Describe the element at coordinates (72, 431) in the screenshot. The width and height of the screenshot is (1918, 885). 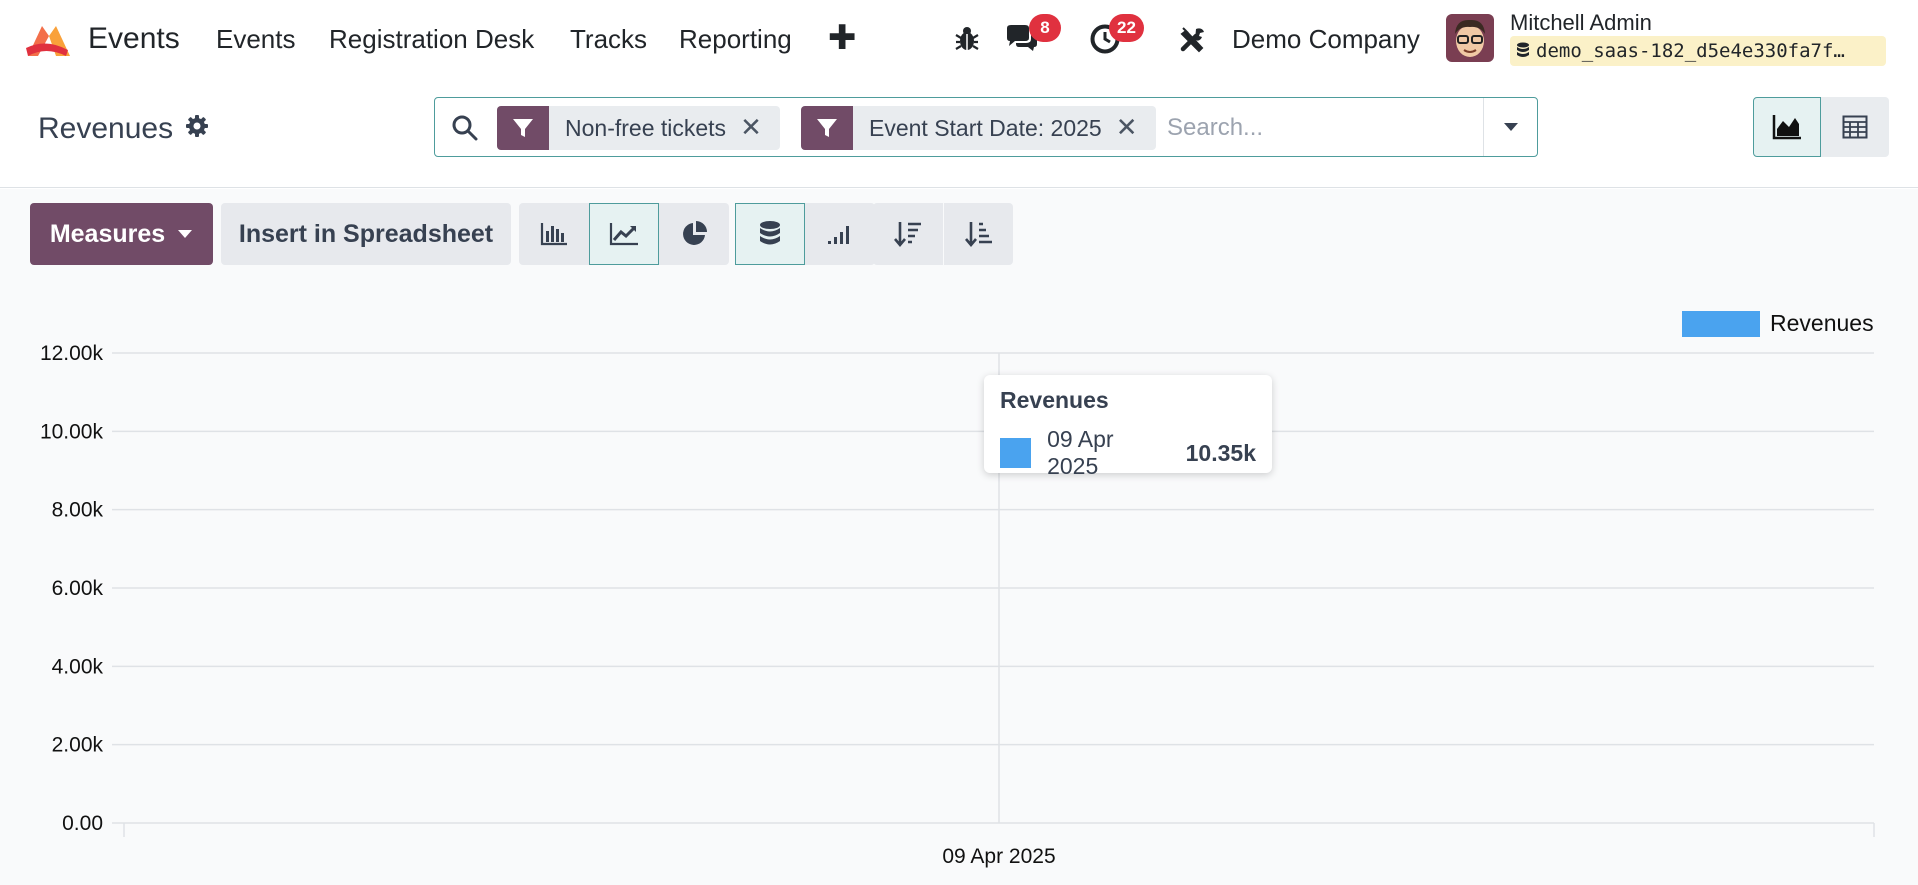
I see `y-tick-label: 10.00k` at that location.